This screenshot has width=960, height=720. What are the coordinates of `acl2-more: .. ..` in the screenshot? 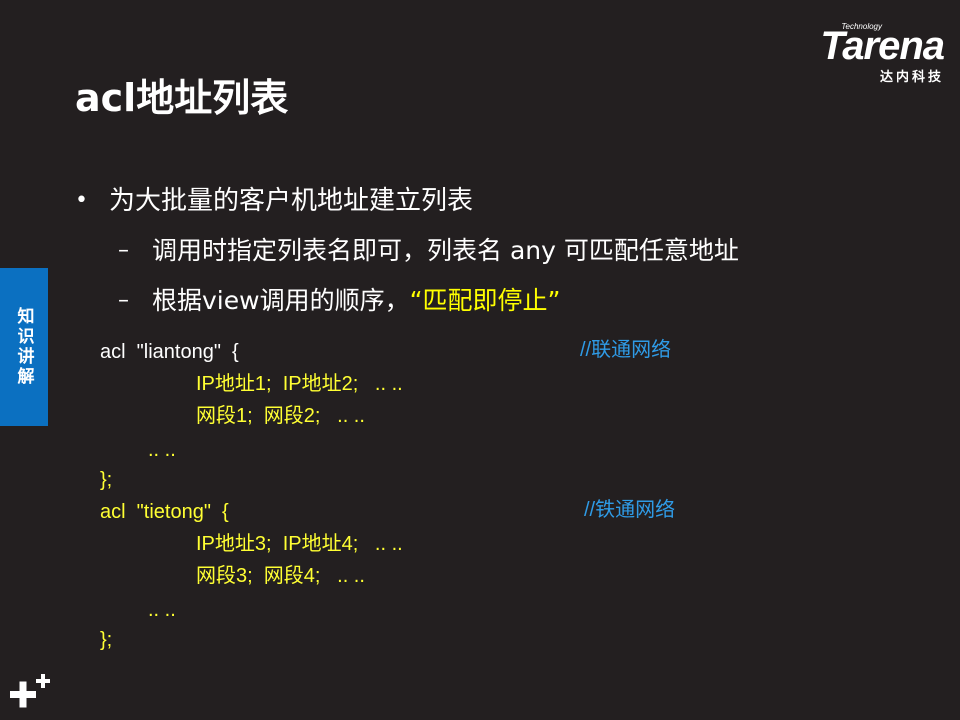 It's located at (162, 610).